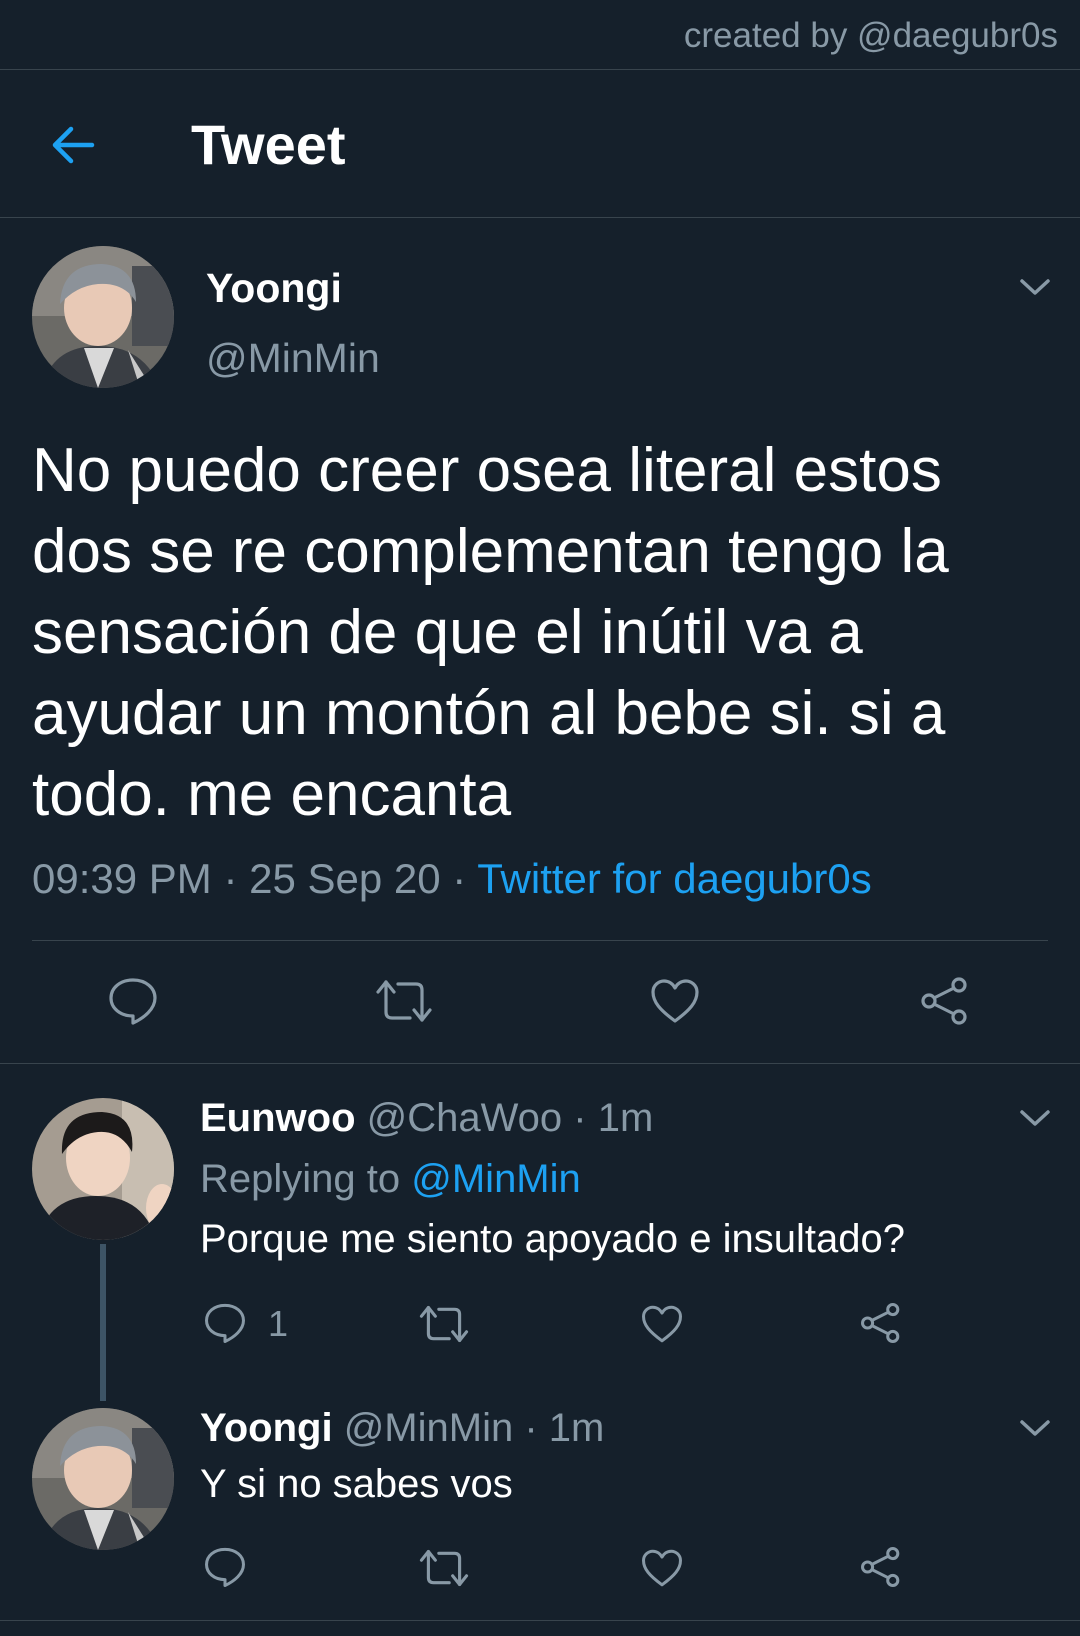 The width and height of the screenshot is (1080, 1636). Describe the element at coordinates (540, 35) in the screenshot. I see `watermark-bar: created by @daegubr0s` at that location.